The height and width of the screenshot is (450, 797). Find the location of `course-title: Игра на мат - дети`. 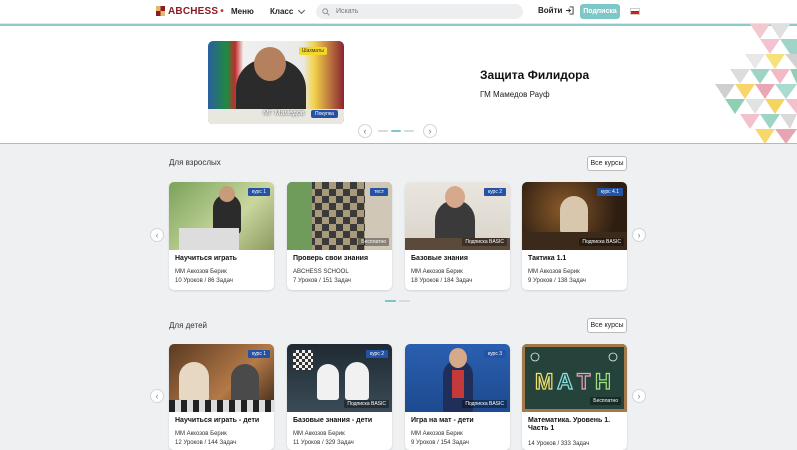

course-title: Игра на мат - дети is located at coordinates (442, 420).